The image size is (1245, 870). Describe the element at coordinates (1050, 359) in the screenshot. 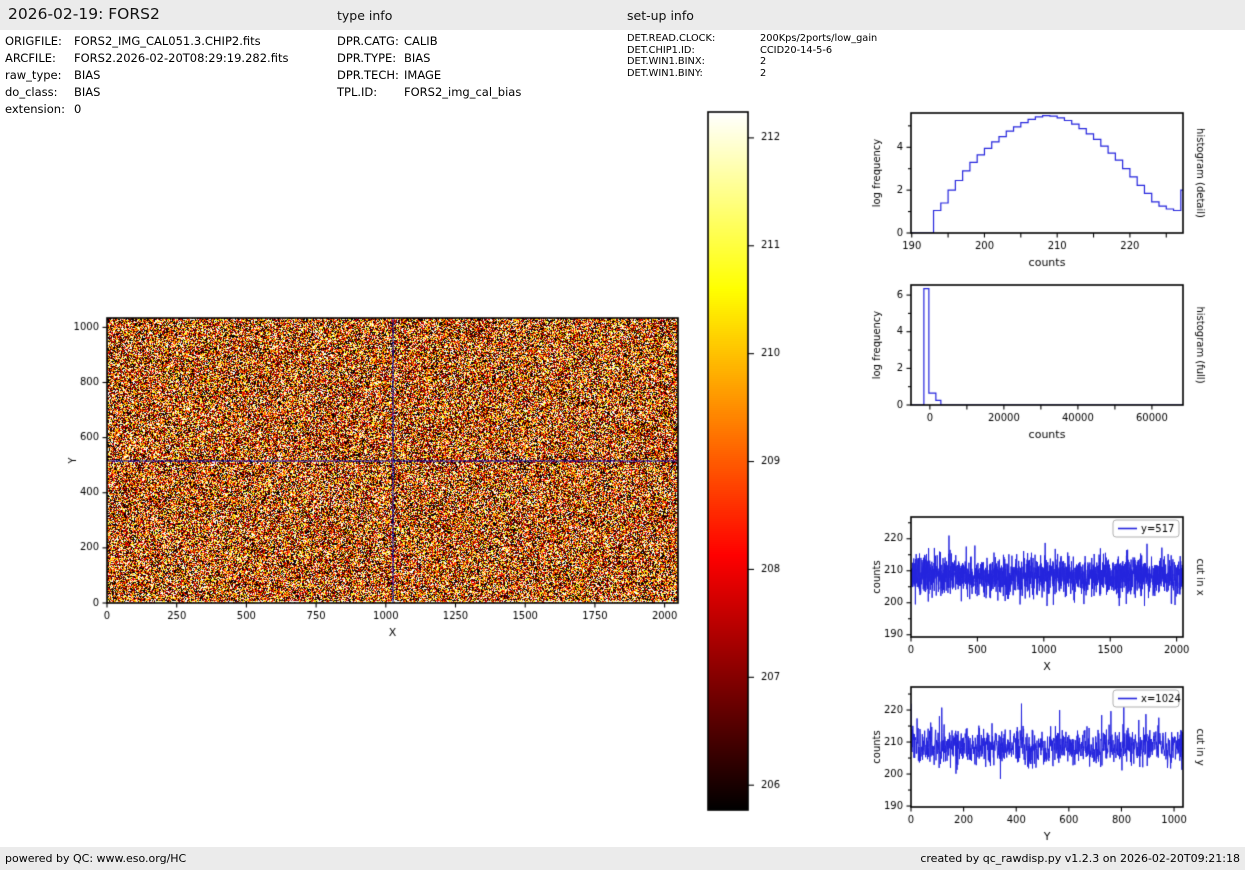

I see `histogram-full-plot` at that location.